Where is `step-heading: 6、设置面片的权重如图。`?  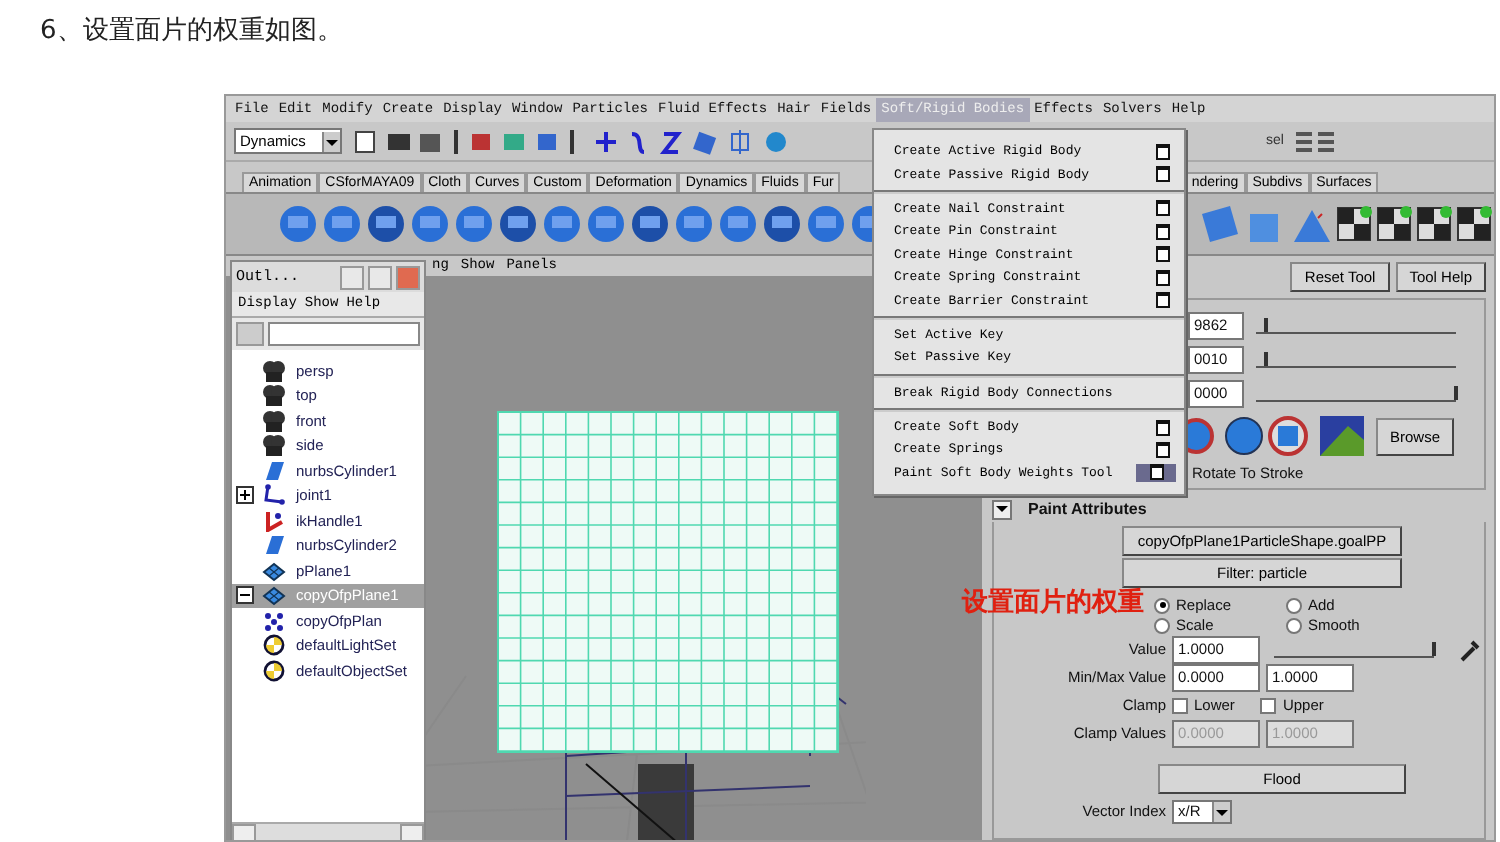
step-heading: 6、设置面片的权重如图。 is located at coordinates (191, 31).